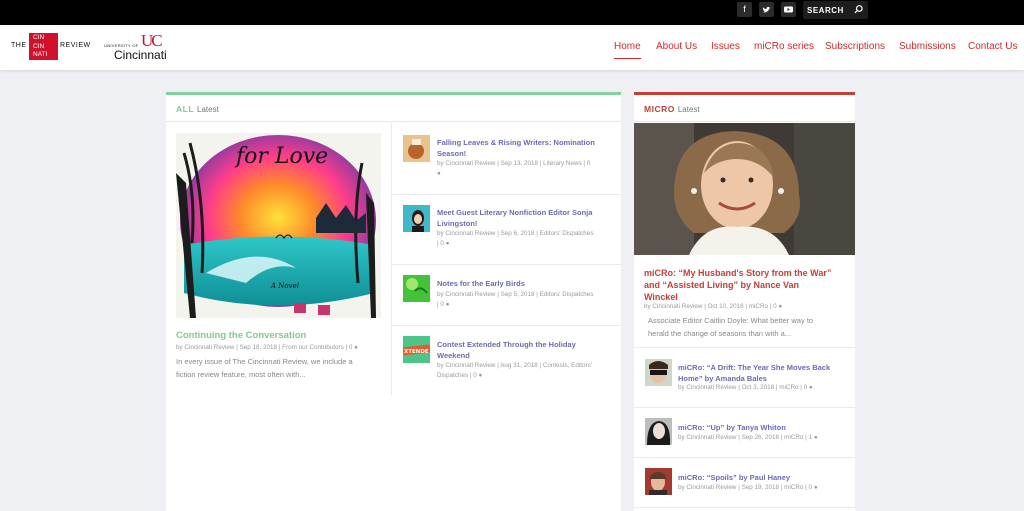 This screenshot has height=511, width=1024. What do you see at coordinates (416, 288) in the screenshot?
I see `post-thumbnail-early-birds` at bounding box center [416, 288].